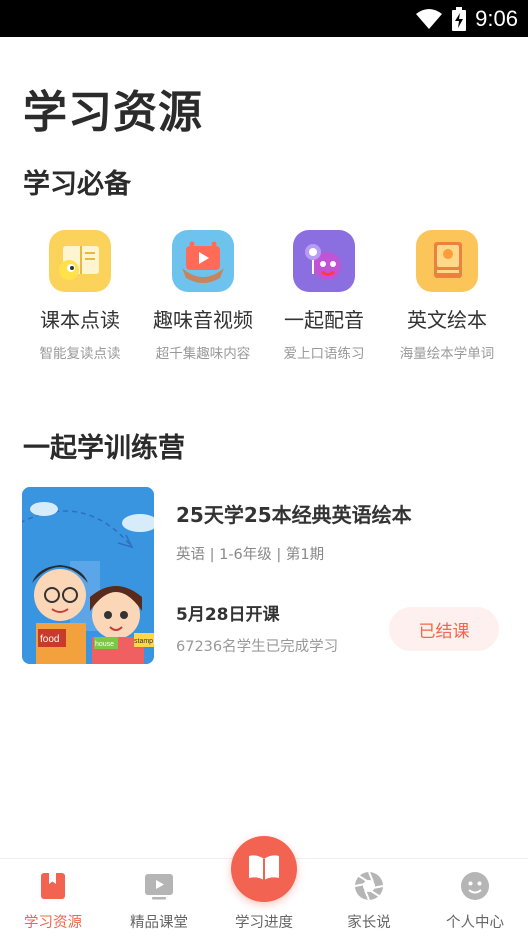 The width and height of the screenshot is (528, 940). Describe the element at coordinates (369, 886) in the screenshot. I see `aperture-icon` at that location.